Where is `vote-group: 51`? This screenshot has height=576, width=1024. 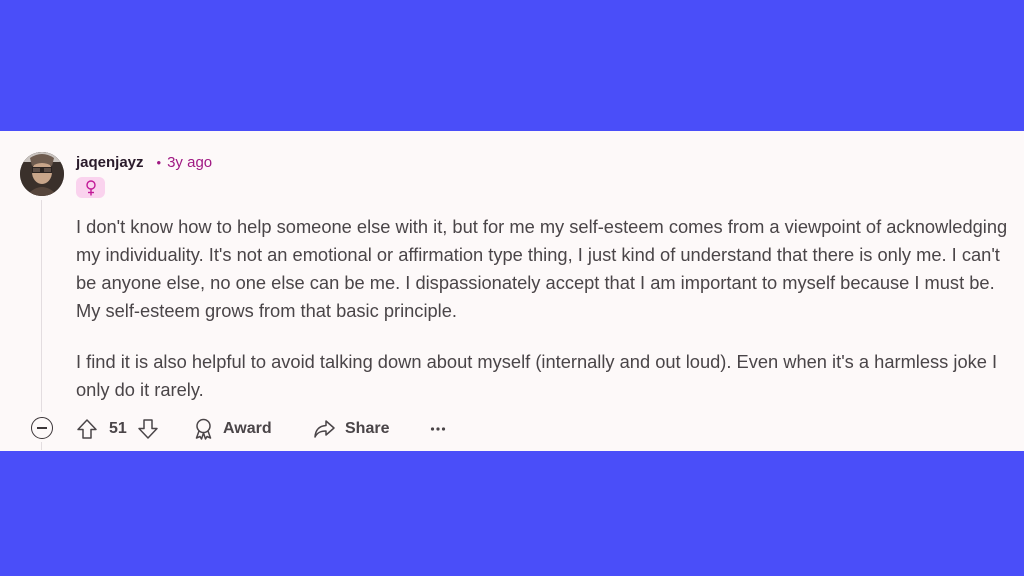 vote-group: 51 is located at coordinates (117, 429).